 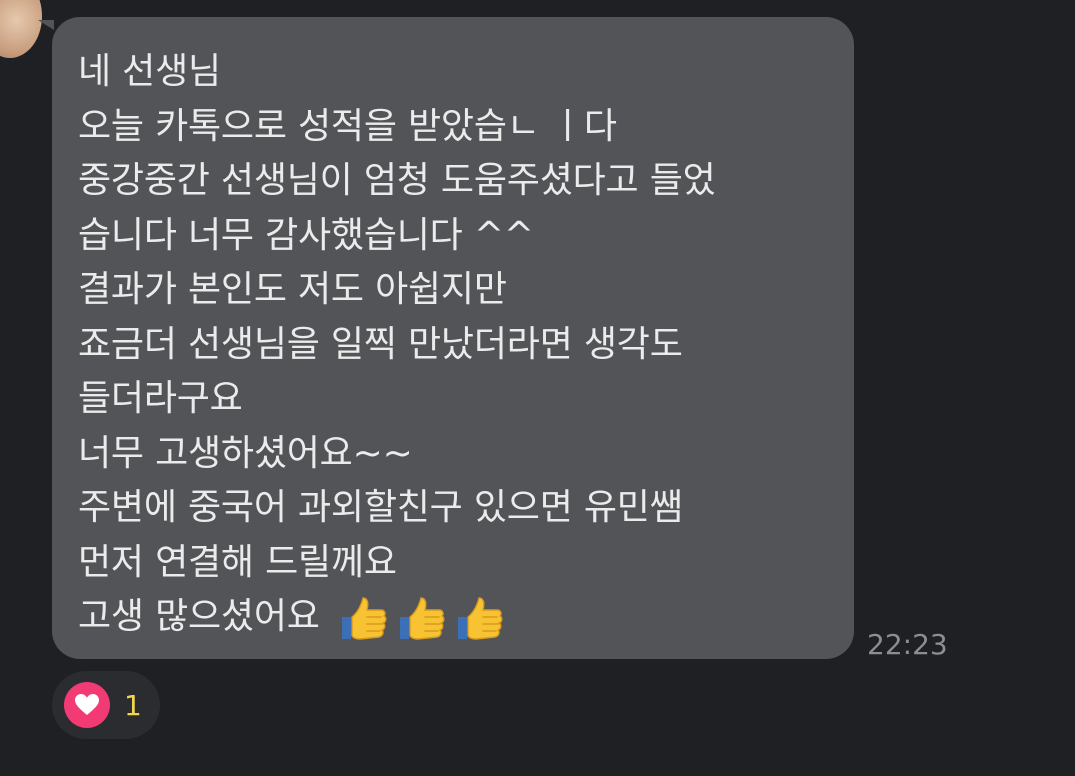 What do you see at coordinates (87, 705) in the screenshot?
I see `heart-icon` at bounding box center [87, 705].